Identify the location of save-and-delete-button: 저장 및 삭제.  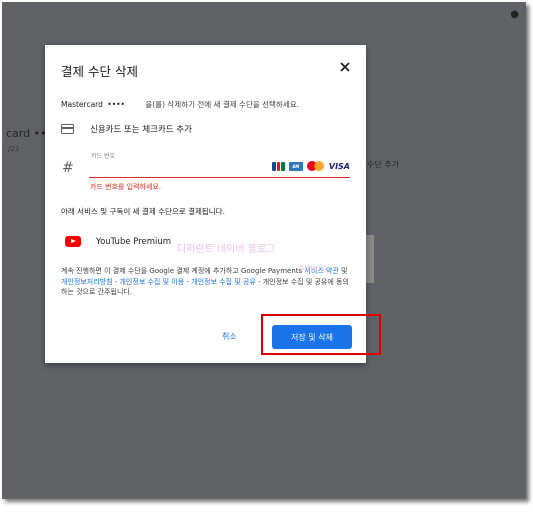
(312, 337).